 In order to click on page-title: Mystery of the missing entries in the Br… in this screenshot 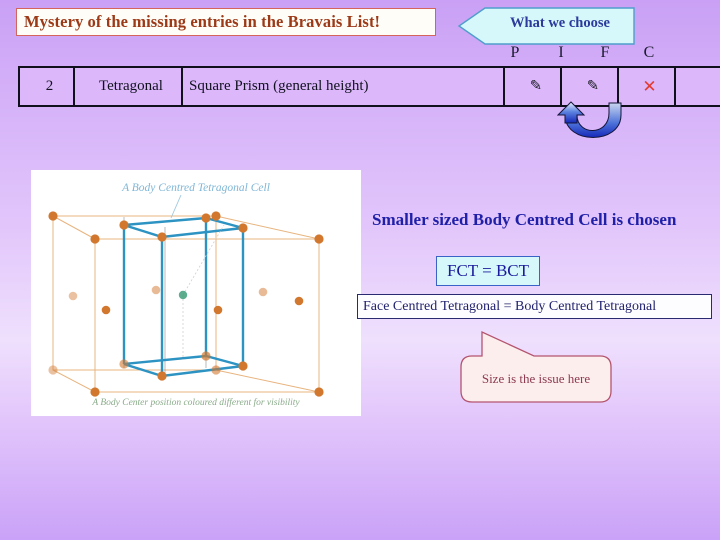, I will do `click(202, 21)`.